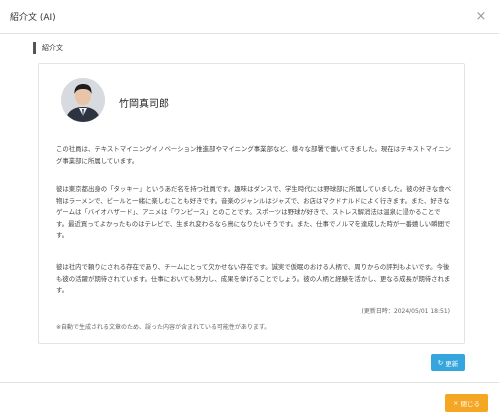 This screenshot has width=499, height=420. What do you see at coordinates (144, 104) in the screenshot?
I see `person-name: 竹岡真司郎` at bounding box center [144, 104].